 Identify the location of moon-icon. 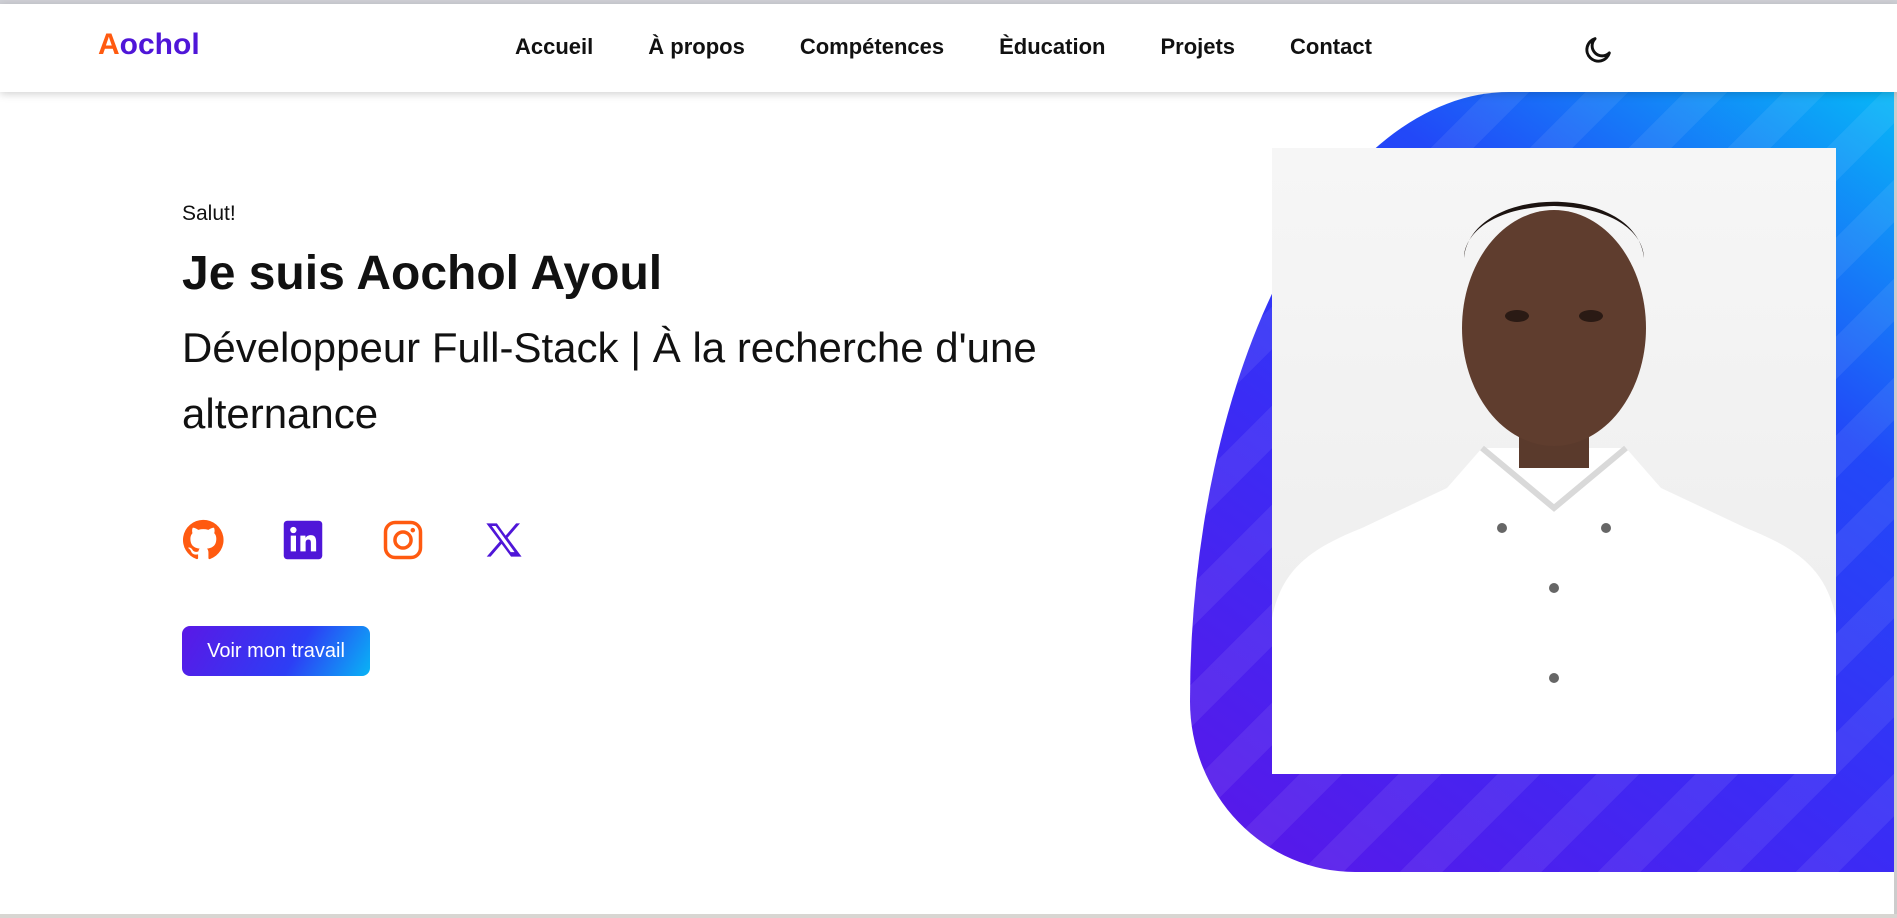
(1598, 50).